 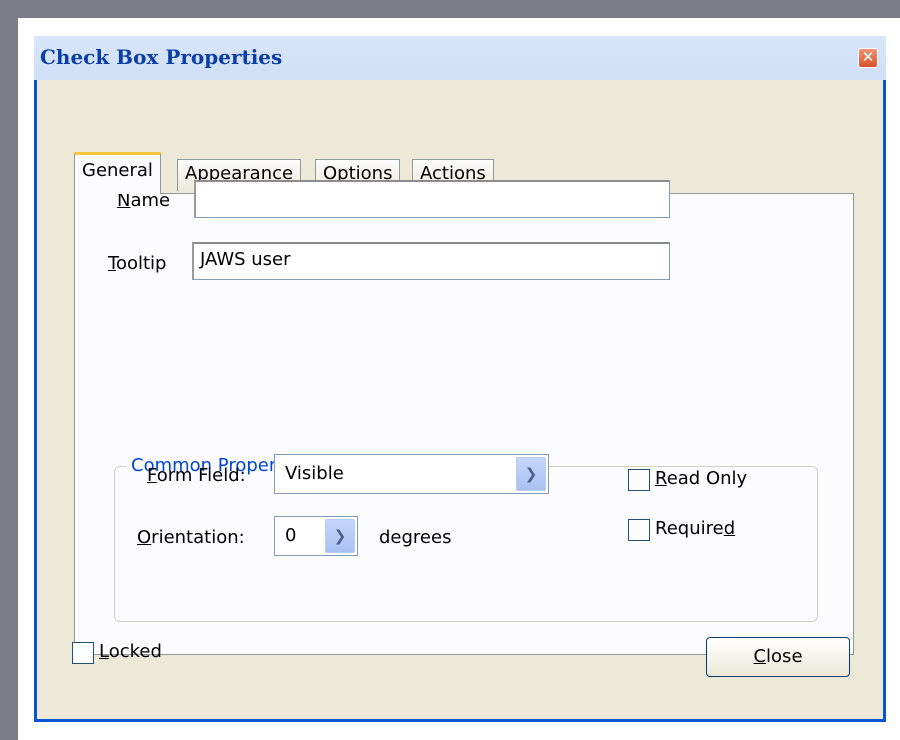 I want to click on required-checkbox, so click(x=639, y=530).